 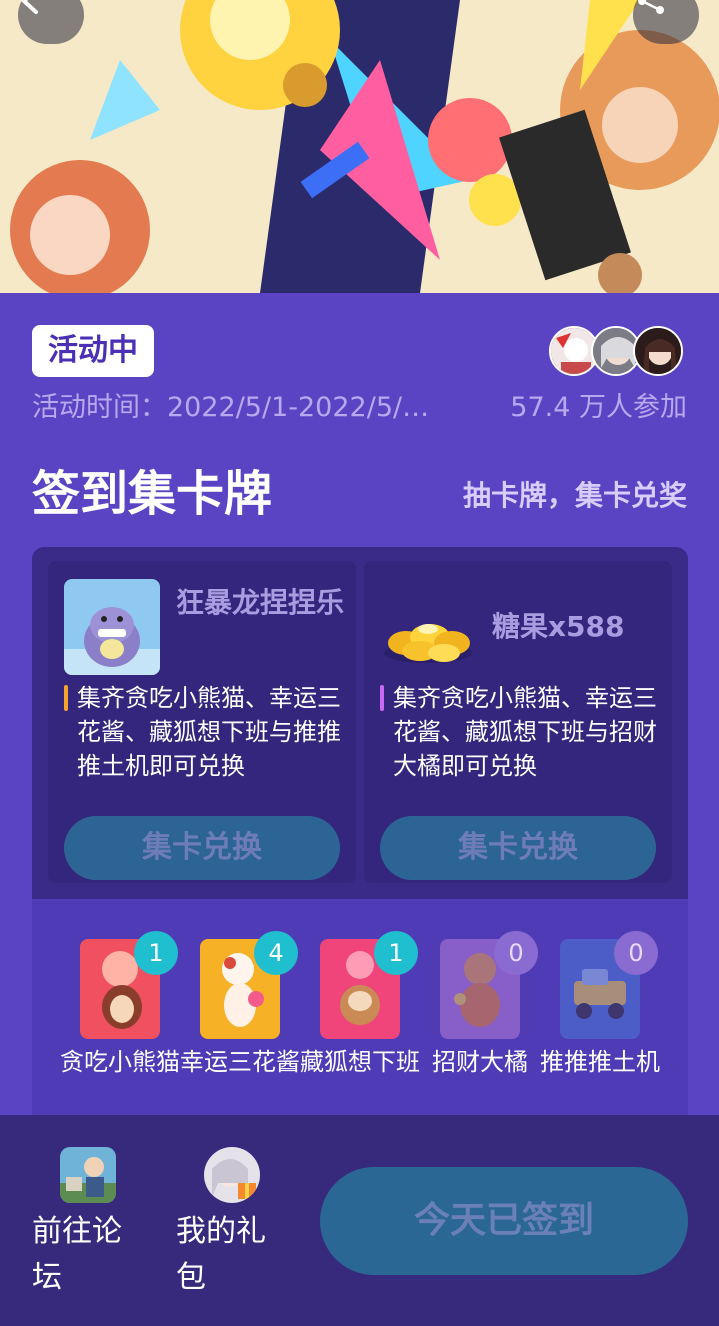 What do you see at coordinates (574, 495) in the screenshot?
I see `section-subtitle: 抽卡牌，集卡兑奖` at bounding box center [574, 495].